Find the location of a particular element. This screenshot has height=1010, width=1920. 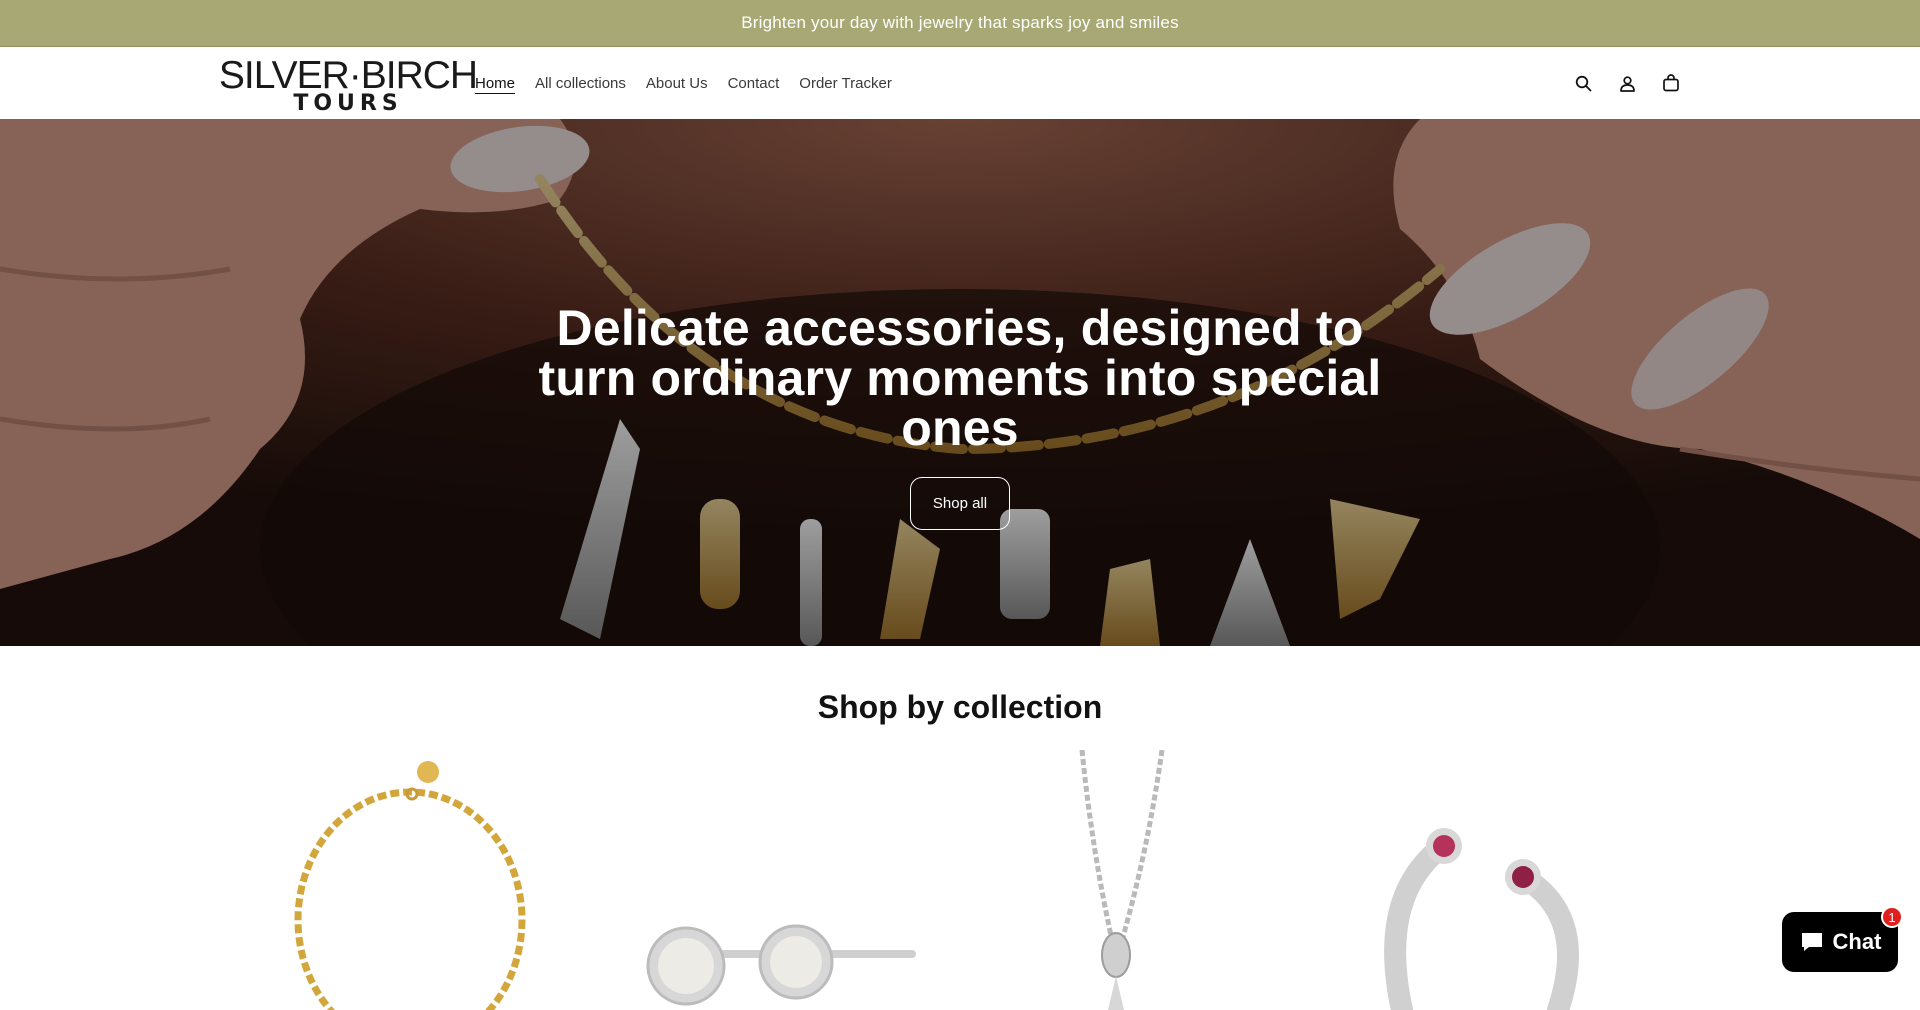

shop-all-button: Shop all is located at coordinates (960, 503).